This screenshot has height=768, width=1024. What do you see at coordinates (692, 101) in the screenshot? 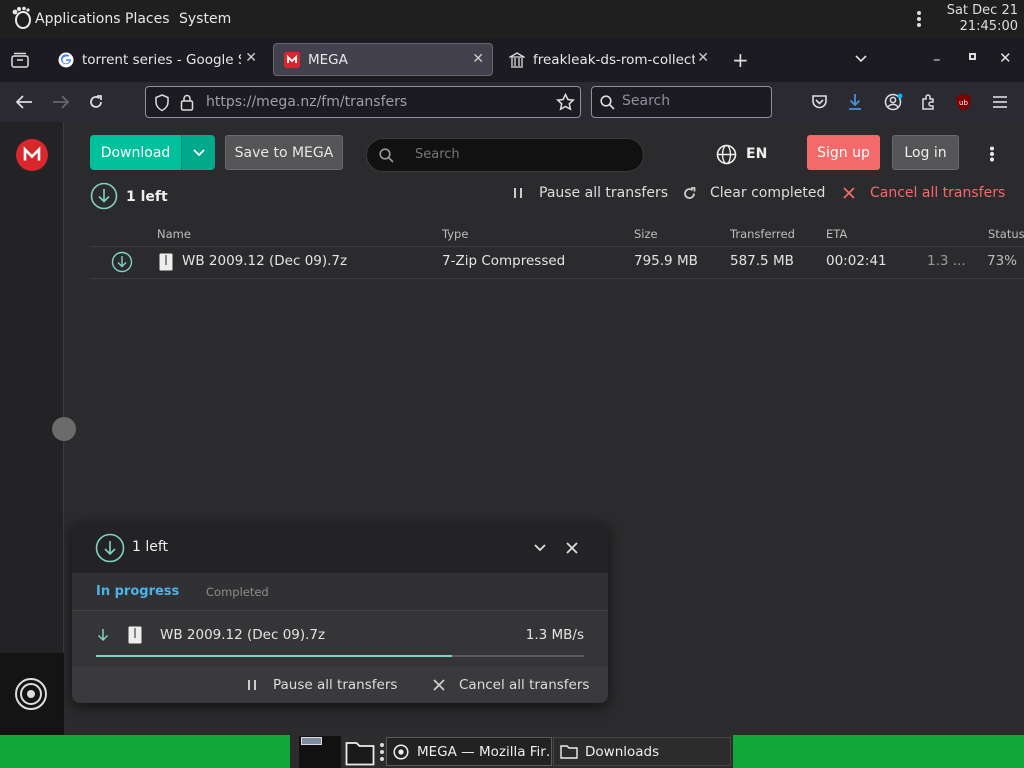
I see `search-input` at bounding box center [692, 101].